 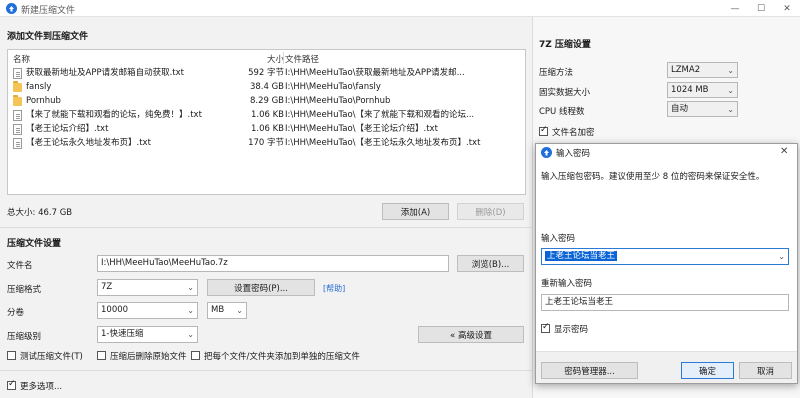 I want to click on filename-input: I:\HH\MeeHuTao\MeeHuTao.7z, so click(x=273, y=263).